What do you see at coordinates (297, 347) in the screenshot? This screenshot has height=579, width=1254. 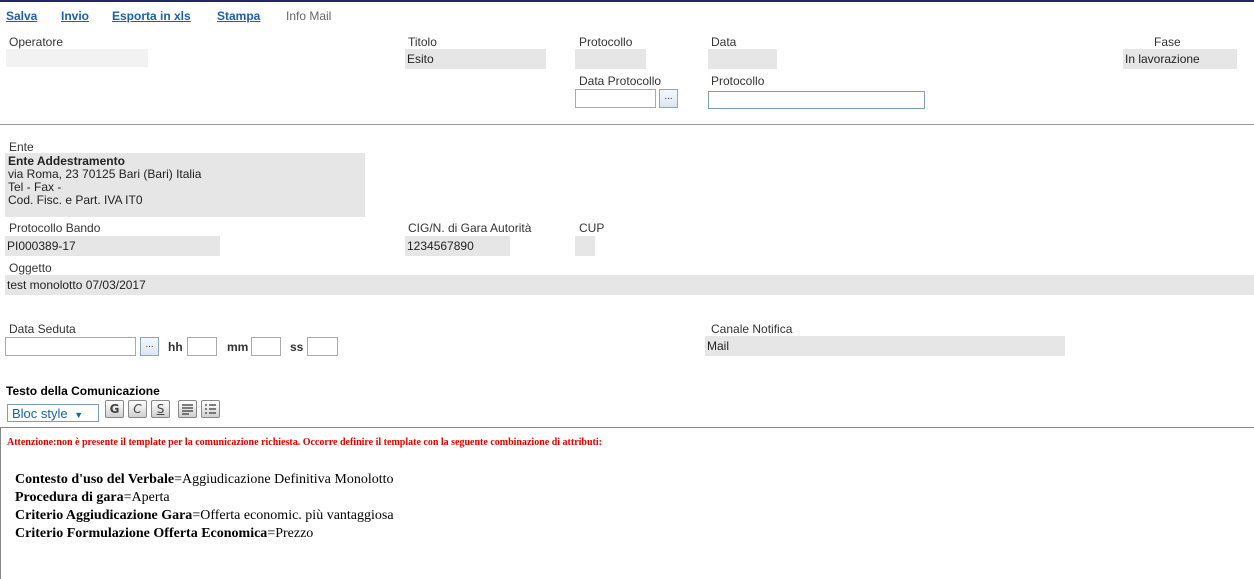 I see `ss-label: ss` at bounding box center [297, 347].